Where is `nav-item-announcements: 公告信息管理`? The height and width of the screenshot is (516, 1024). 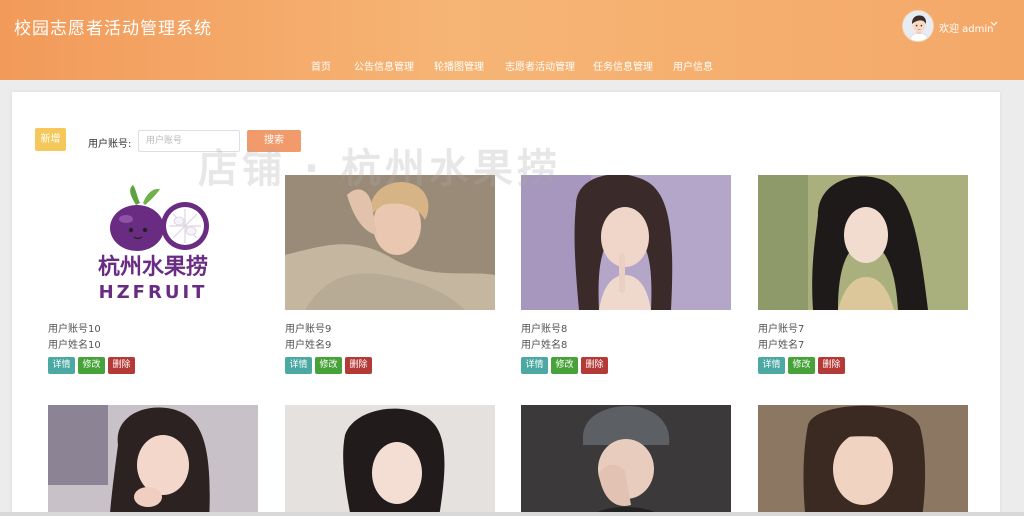 nav-item-announcements: 公告信息管理 is located at coordinates (384, 65).